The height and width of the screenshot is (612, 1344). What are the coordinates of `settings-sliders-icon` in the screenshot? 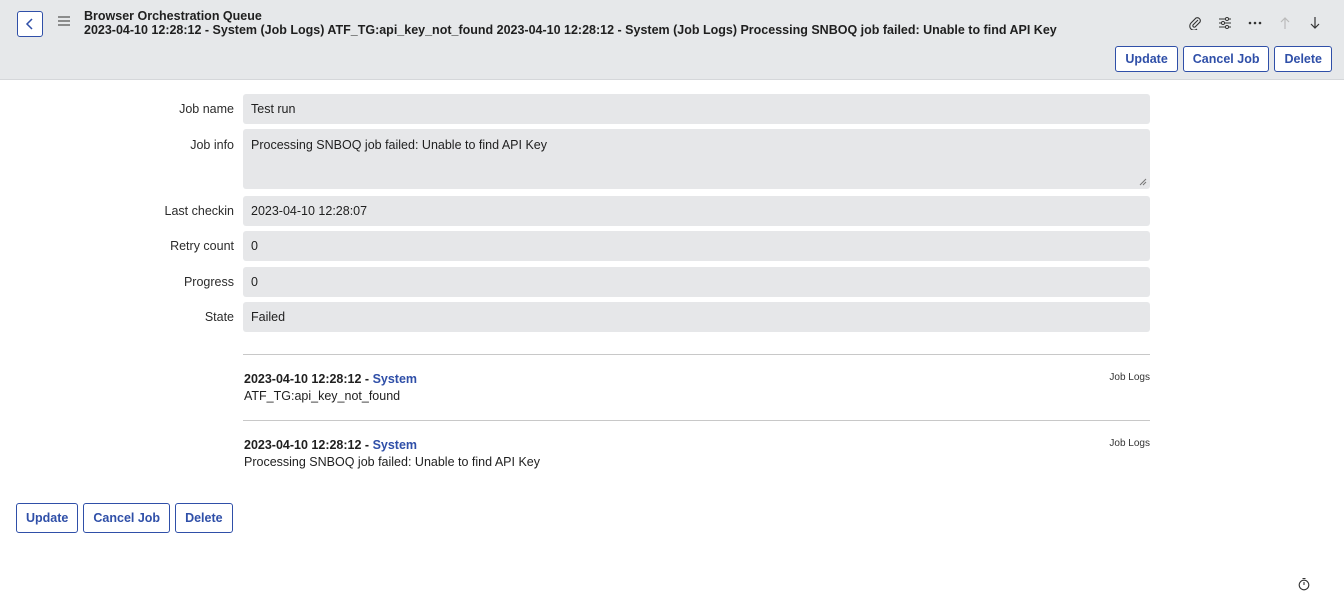 It's located at (1225, 23).